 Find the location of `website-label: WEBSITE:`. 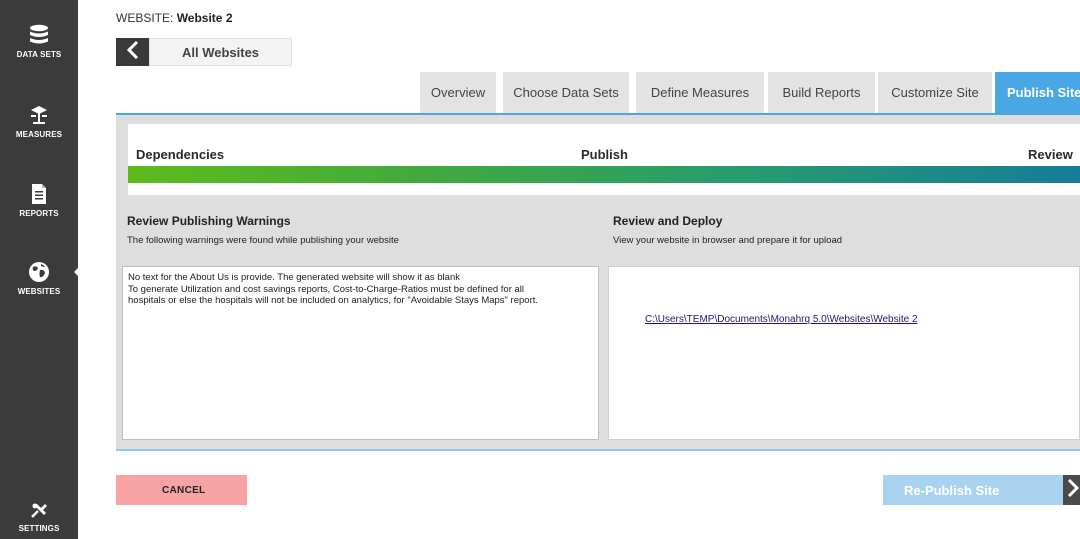

website-label: WEBSITE: is located at coordinates (145, 18).